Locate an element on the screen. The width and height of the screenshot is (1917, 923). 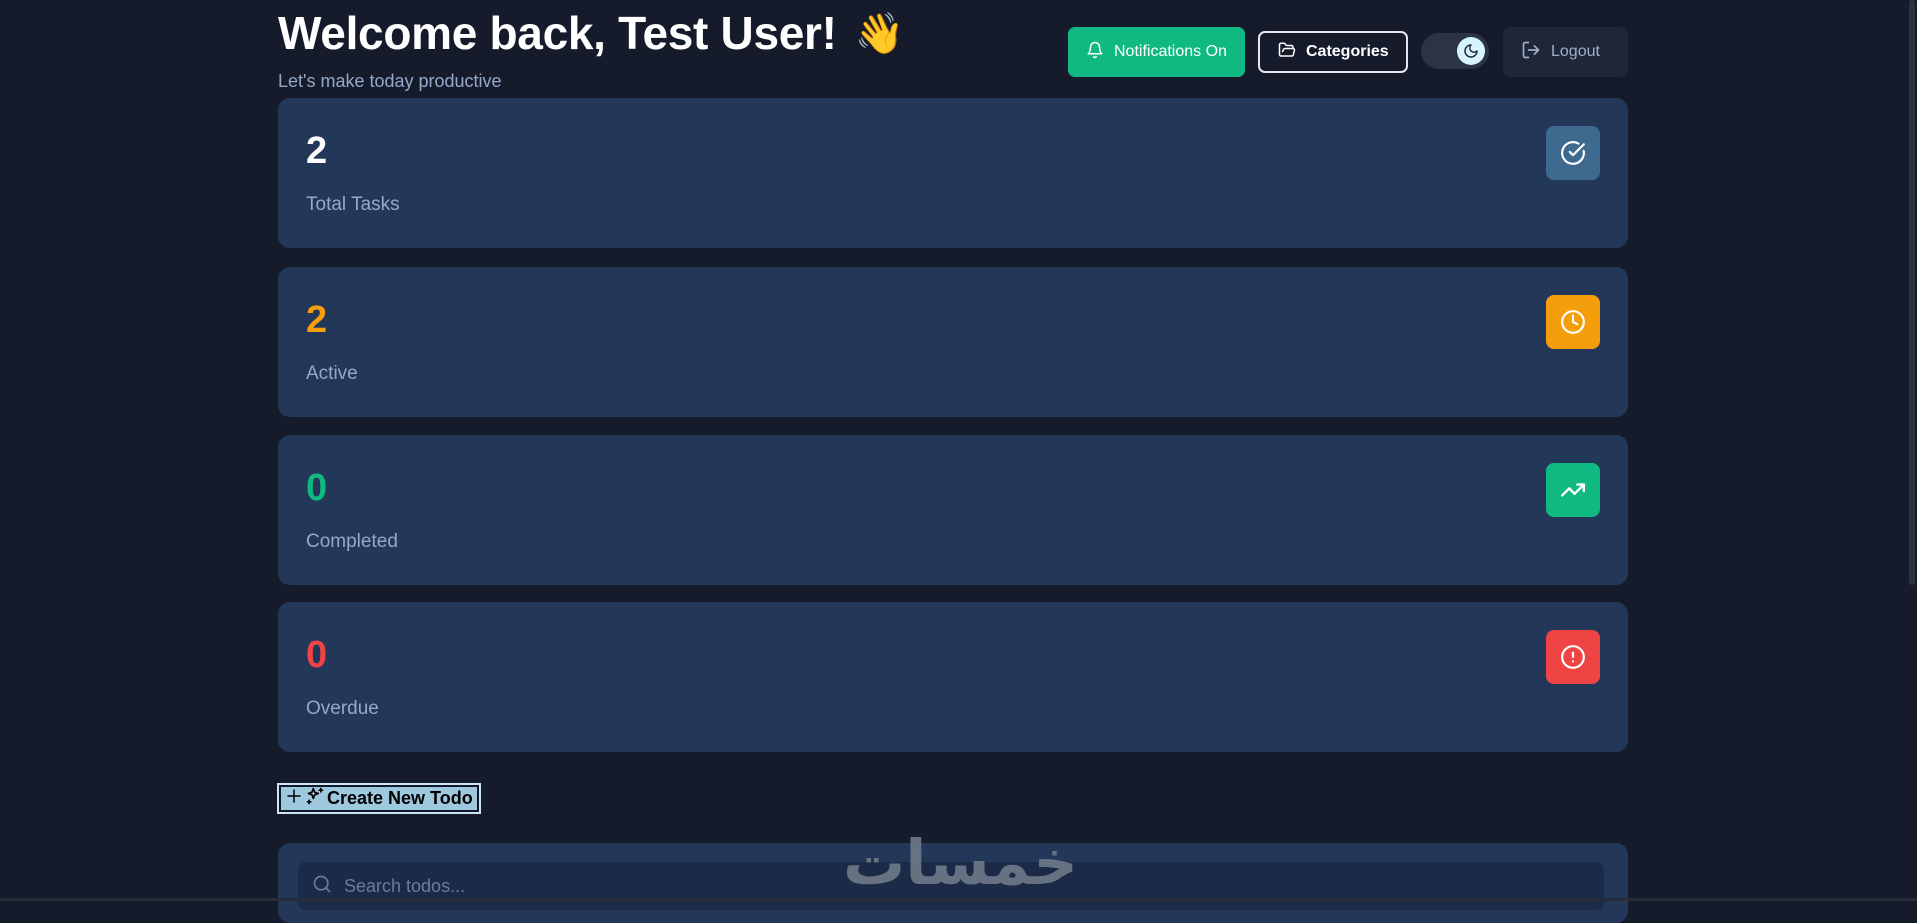
theme-toggle is located at coordinates (1455, 51).